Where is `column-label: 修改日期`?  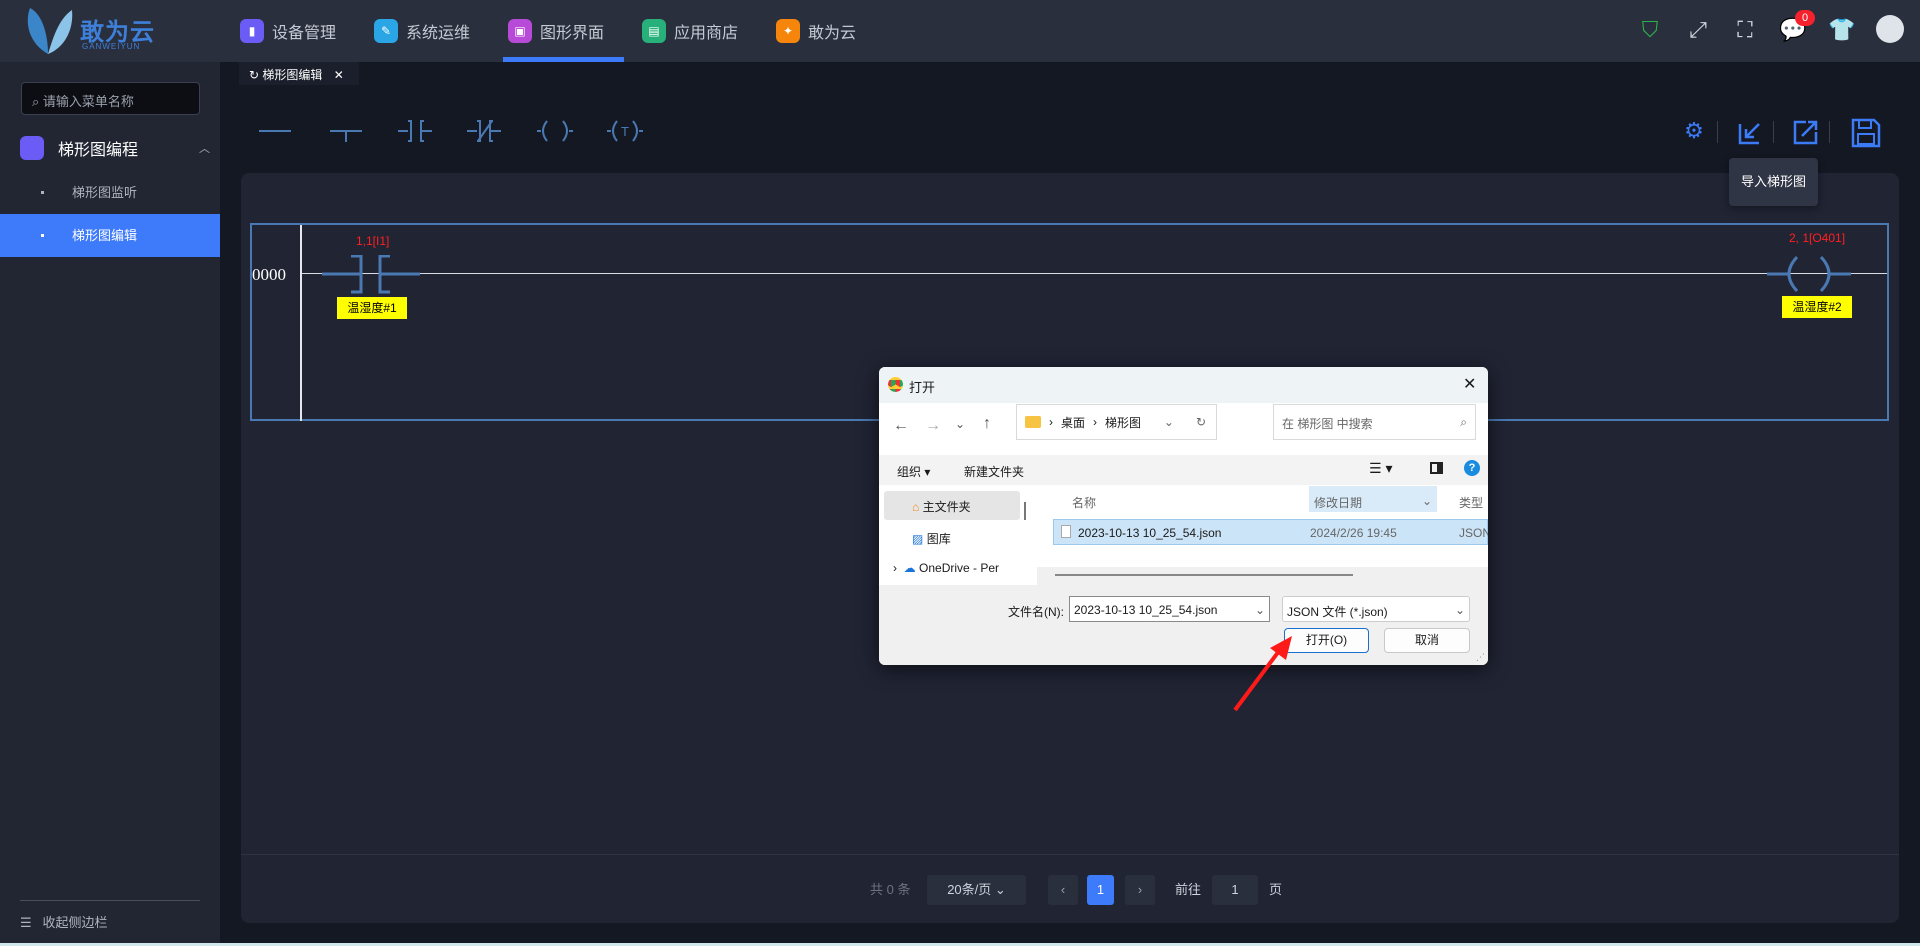
column-label: 修改日期 is located at coordinates (1338, 503).